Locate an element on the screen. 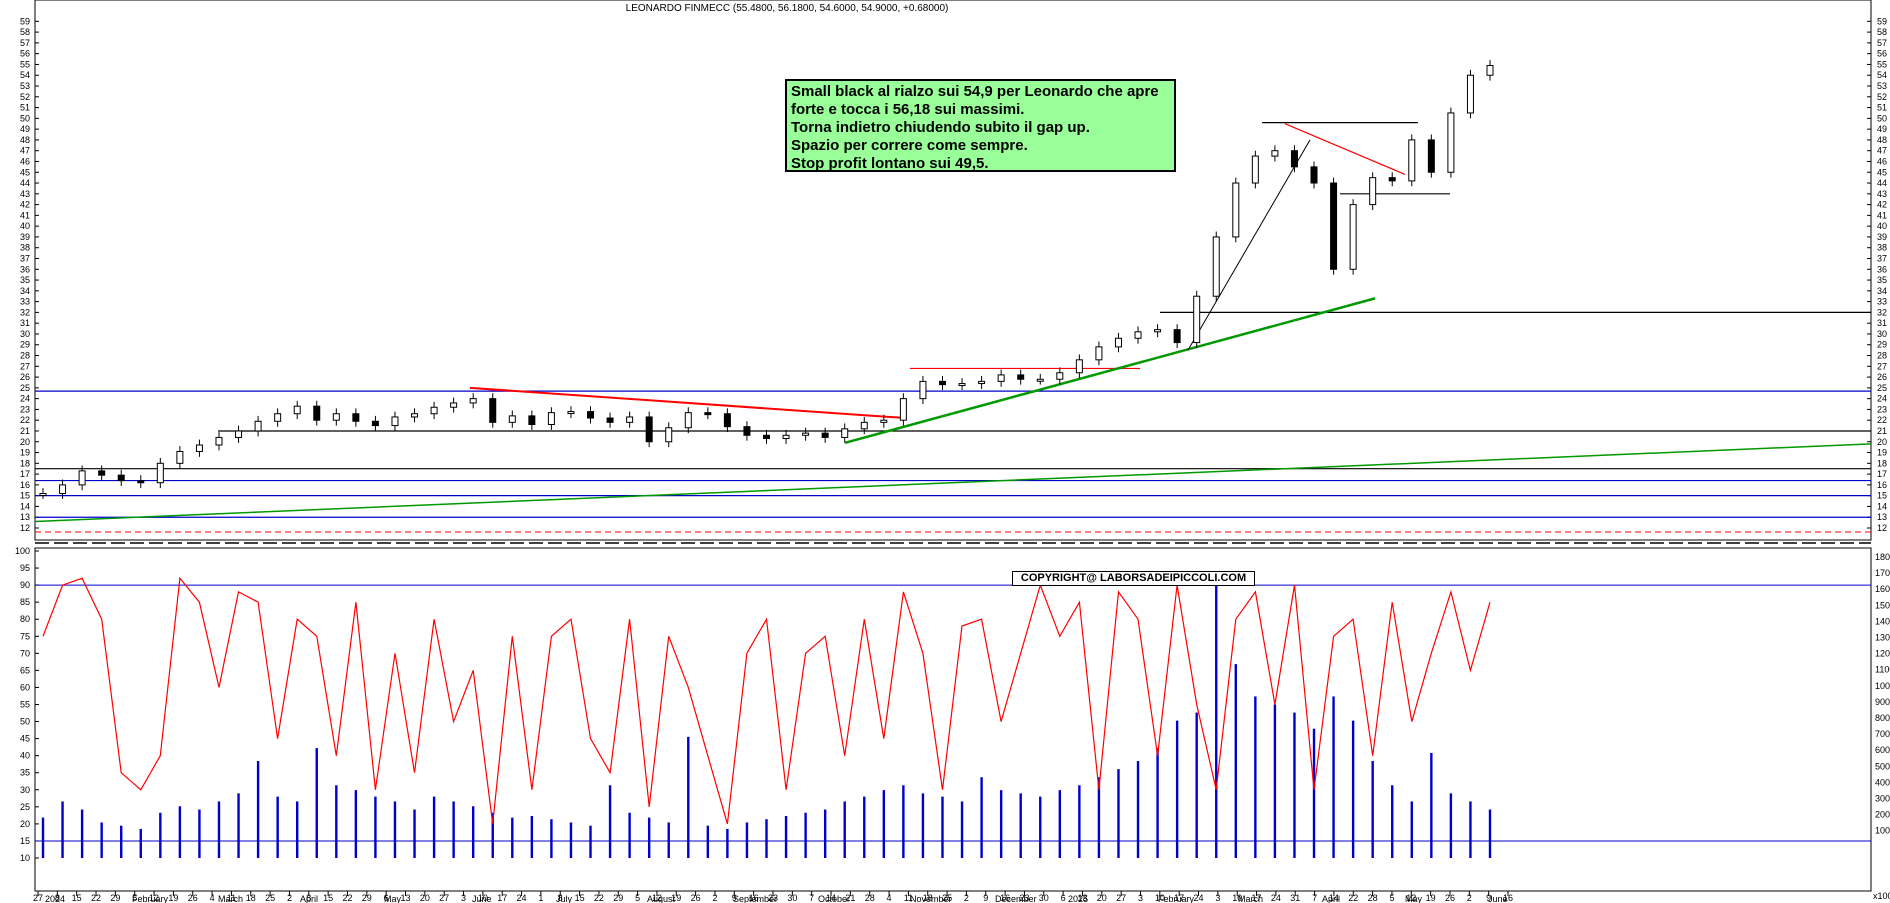 Image resolution: width=1890 pixels, height=903 pixels. price-tick-label-left: 55 is located at coordinates (25, 64).